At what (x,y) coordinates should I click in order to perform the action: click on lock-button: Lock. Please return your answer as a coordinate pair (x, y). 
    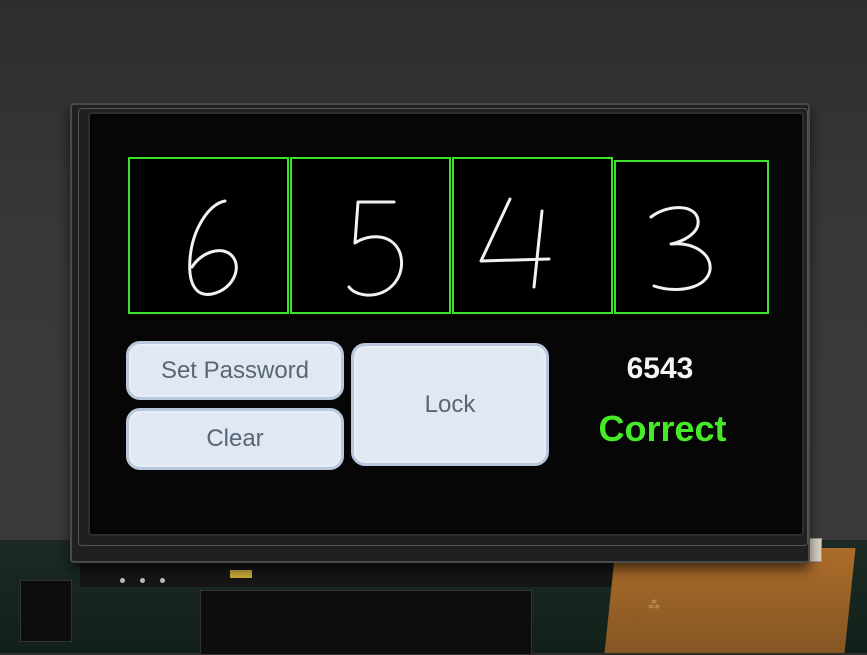
    Looking at the image, I should click on (450, 404).